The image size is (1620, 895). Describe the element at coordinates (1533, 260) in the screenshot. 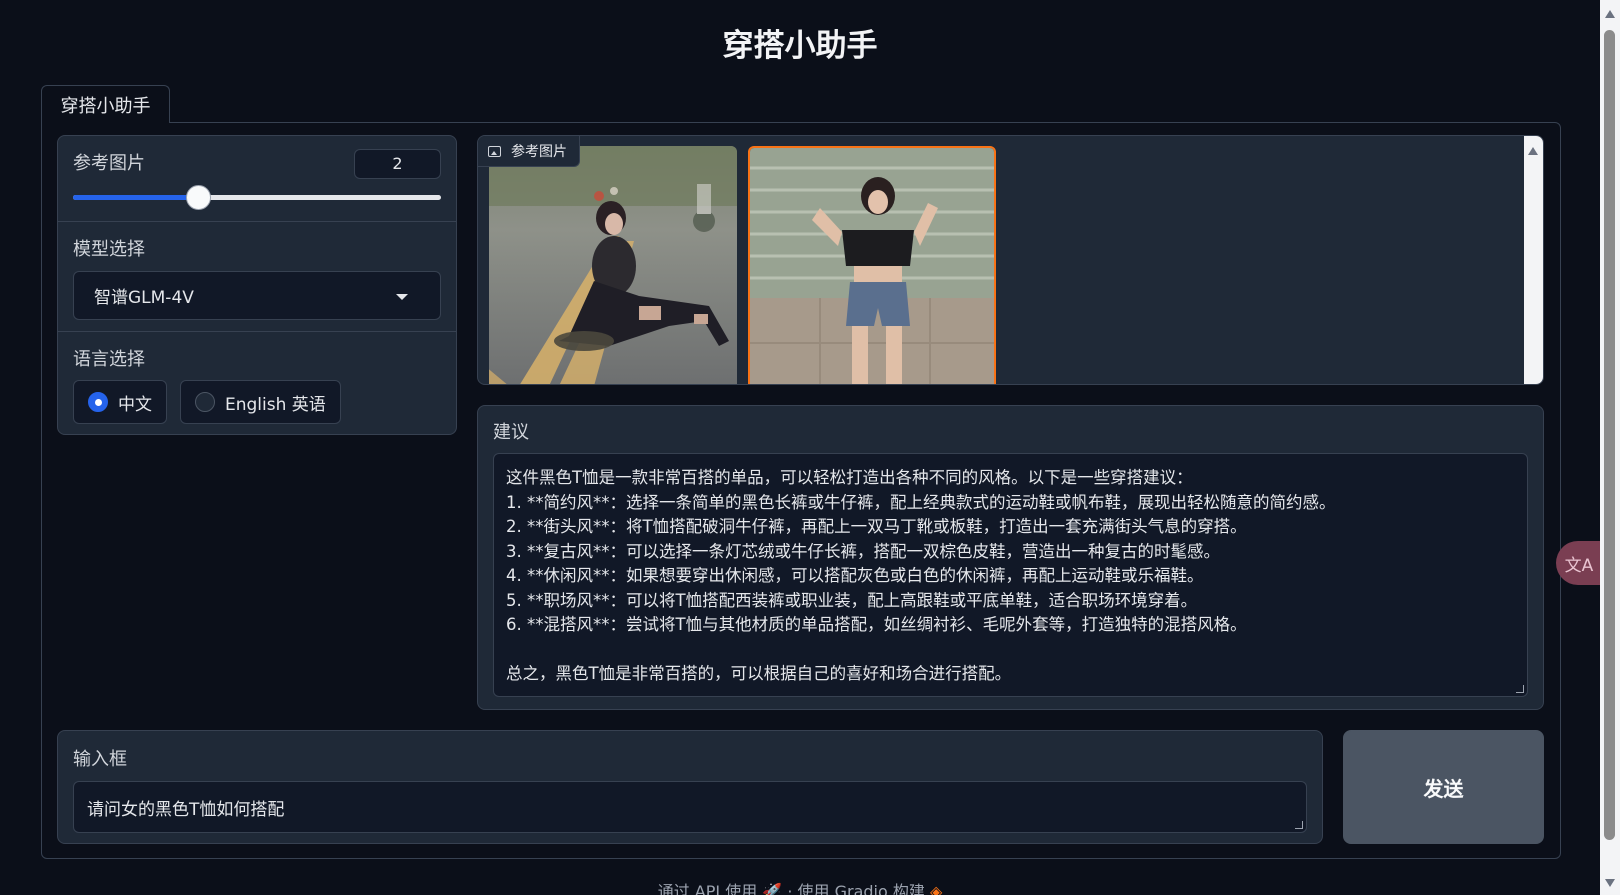

I see `gallery-scrollbar` at that location.